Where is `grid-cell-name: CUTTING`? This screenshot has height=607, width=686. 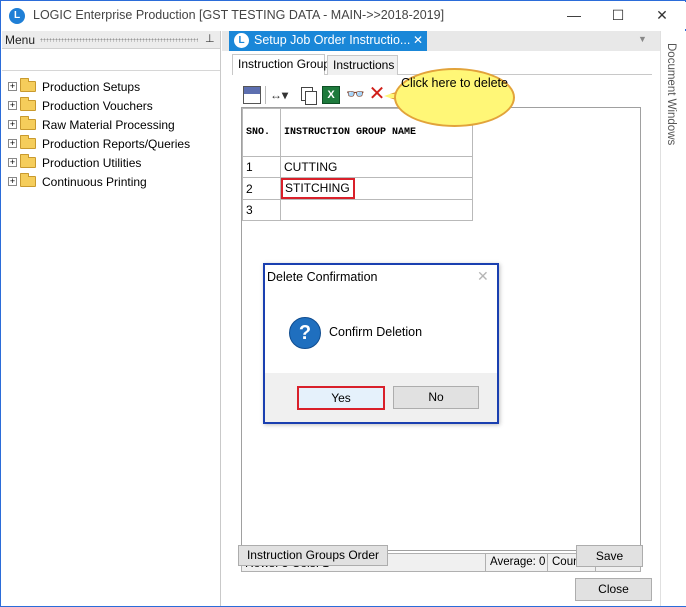 grid-cell-name: CUTTING is located at coordinates (376, 167).